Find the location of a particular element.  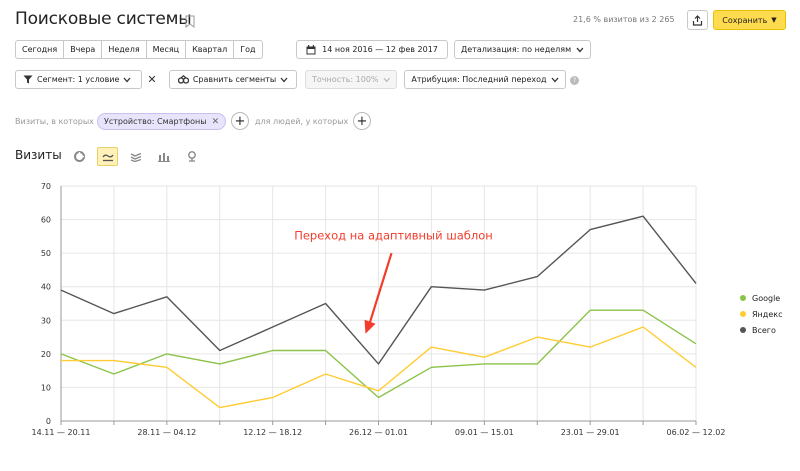

add-visit-filter-button: + is located at coordinates (240, 121).